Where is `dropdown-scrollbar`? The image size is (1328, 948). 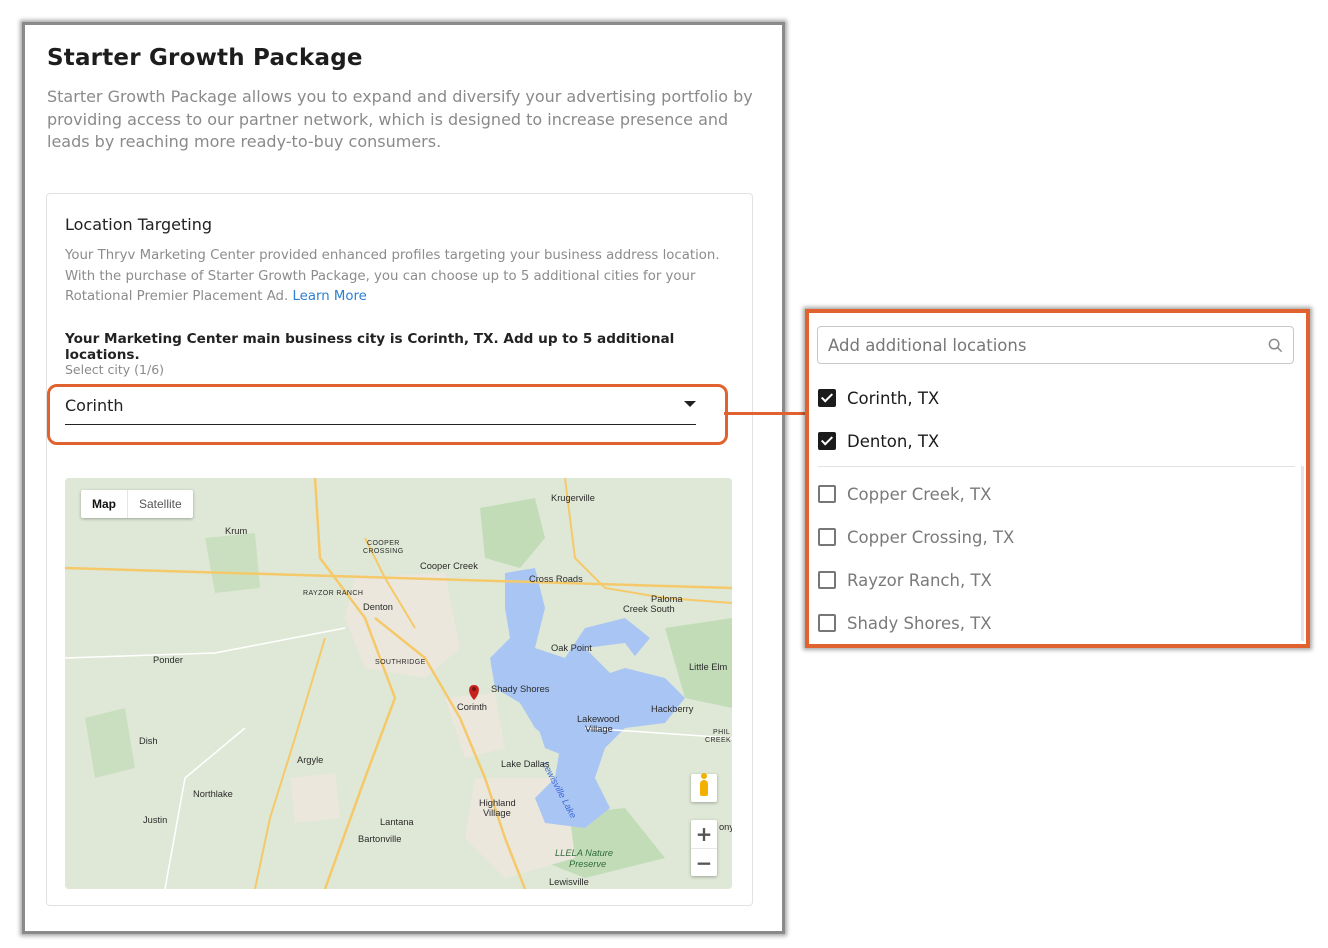 dropdown-scrollbar is located at coordinates (1302, 553).